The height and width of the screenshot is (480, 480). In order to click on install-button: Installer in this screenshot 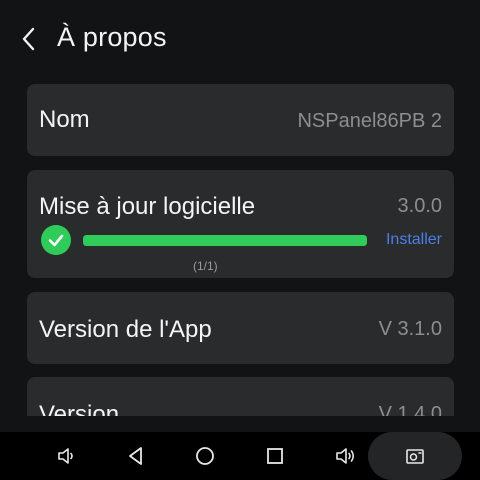, I will do `click(414, 240)`.